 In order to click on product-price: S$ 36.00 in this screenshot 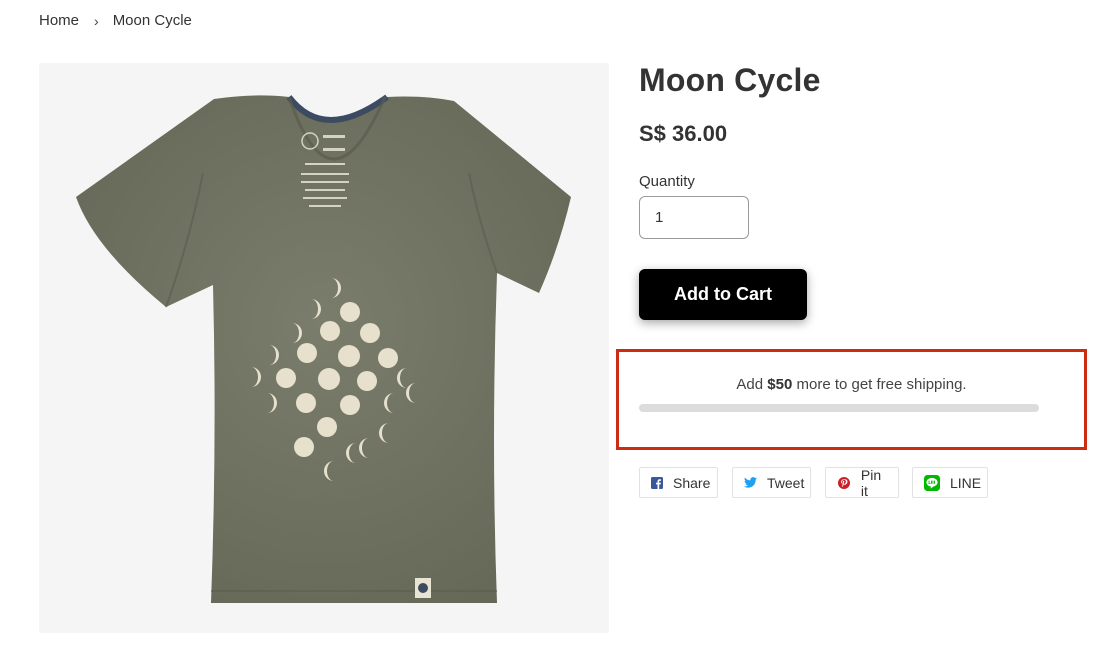, I will do `click(683, 133)`.